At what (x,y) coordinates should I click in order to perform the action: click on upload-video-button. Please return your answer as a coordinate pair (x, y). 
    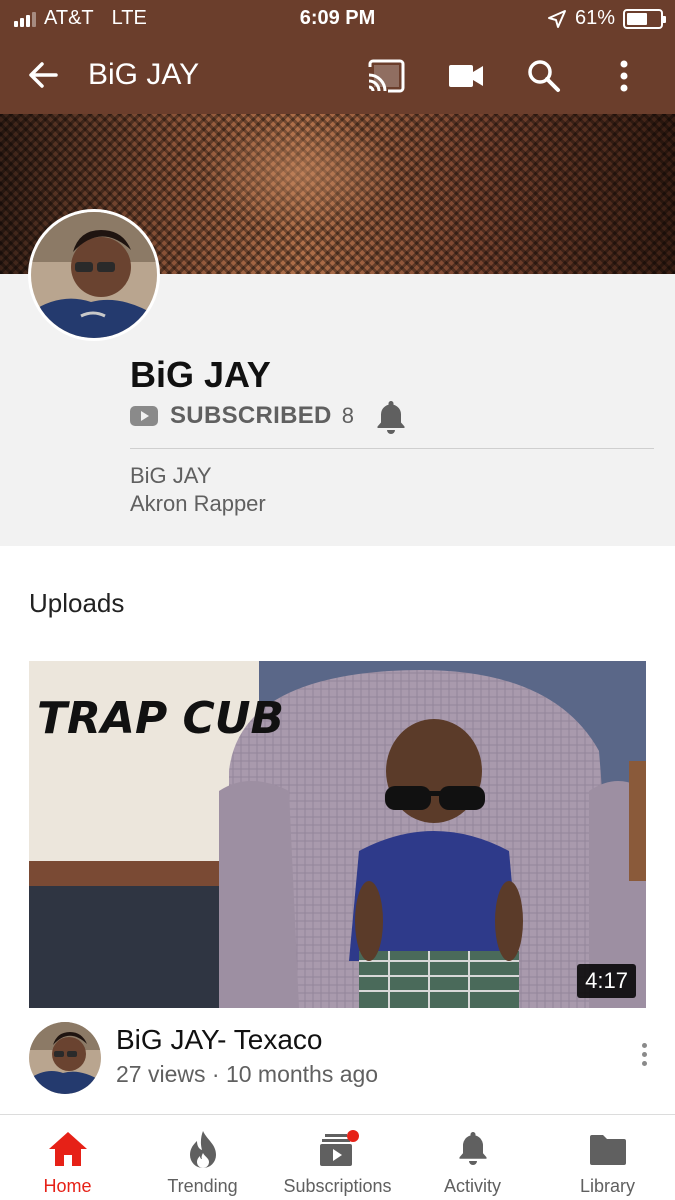
    Looking at the image, I should click on (466, 76).